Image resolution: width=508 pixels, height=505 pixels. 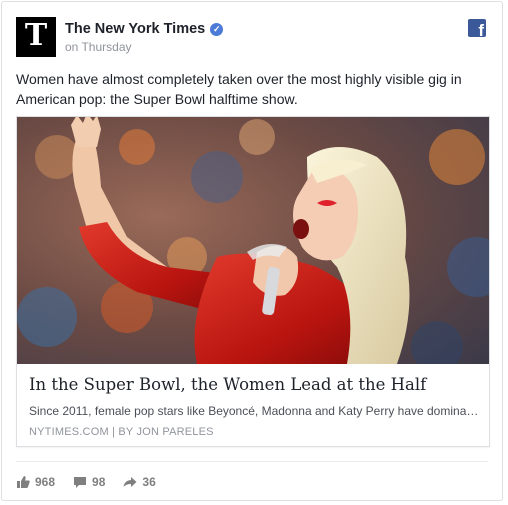 I want to click on comments-count: 98, so click(x=99, y=482).